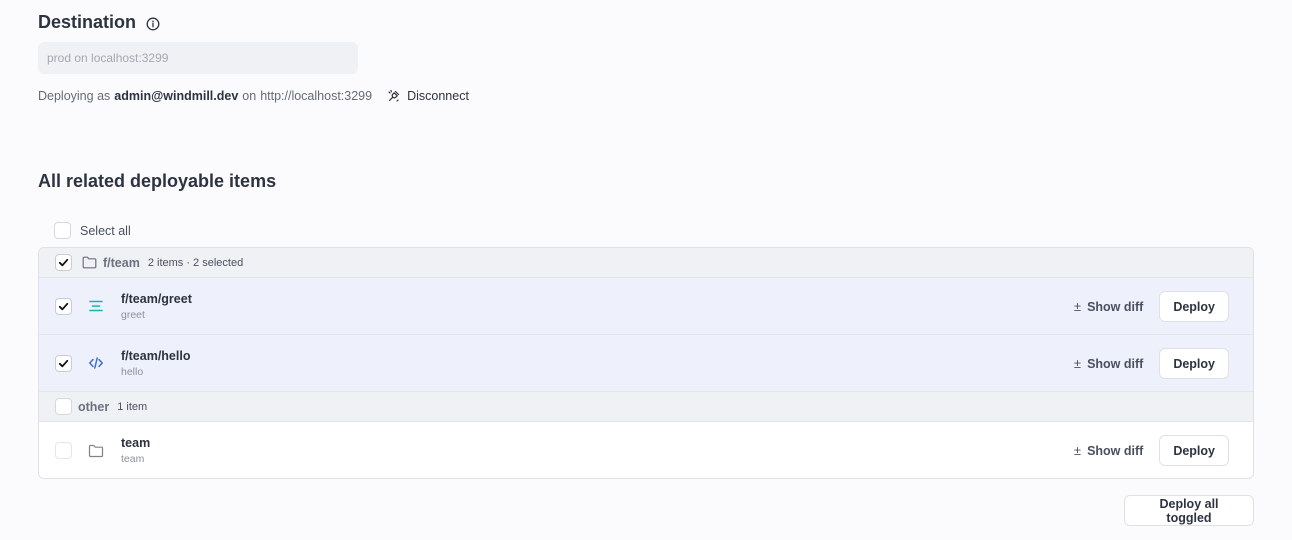 This screenshot has width=1292, height=540. Describe the element at coordinates (195, 262) in the screenshot. I see `group-meta: 2 items · 2 selected` at that location.